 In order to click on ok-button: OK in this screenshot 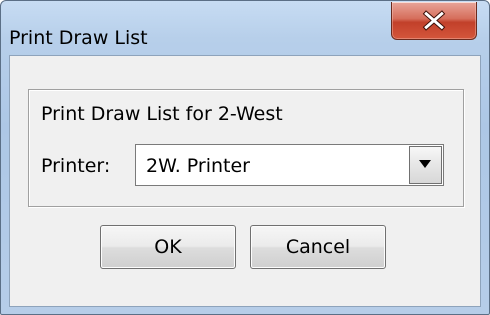, I will do `click(168, 247)`.